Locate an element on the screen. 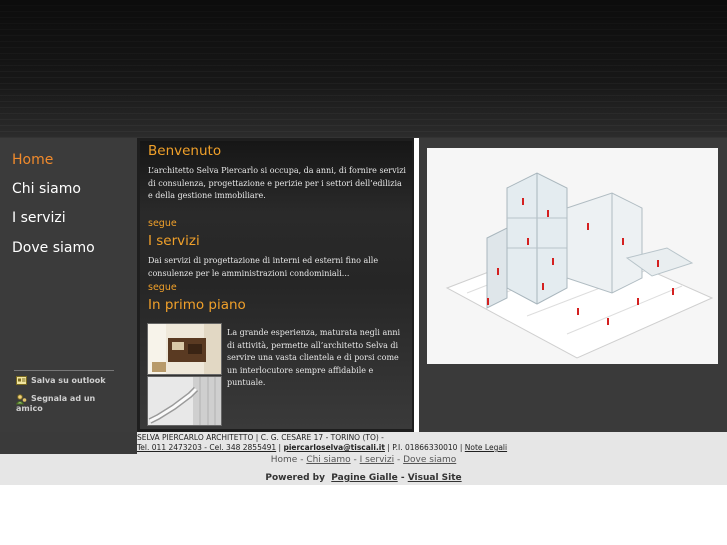  vcard-icon is located at coordinates (21, 380).